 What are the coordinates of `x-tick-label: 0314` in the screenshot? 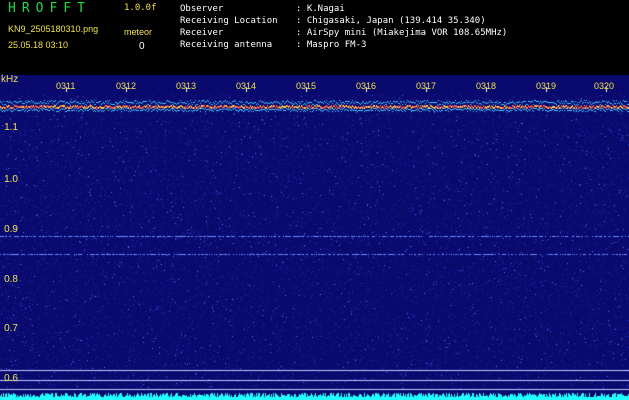 It's located at (246, 86).